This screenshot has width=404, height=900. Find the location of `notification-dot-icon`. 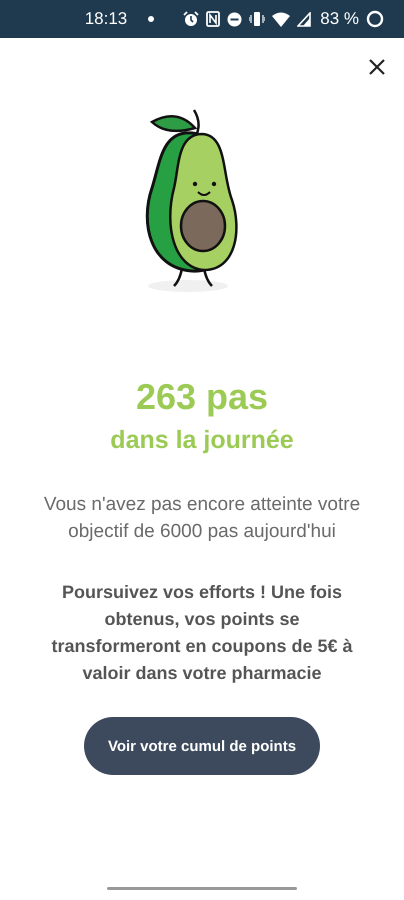

notification-dot-icon is located at coordinates (151, 19).